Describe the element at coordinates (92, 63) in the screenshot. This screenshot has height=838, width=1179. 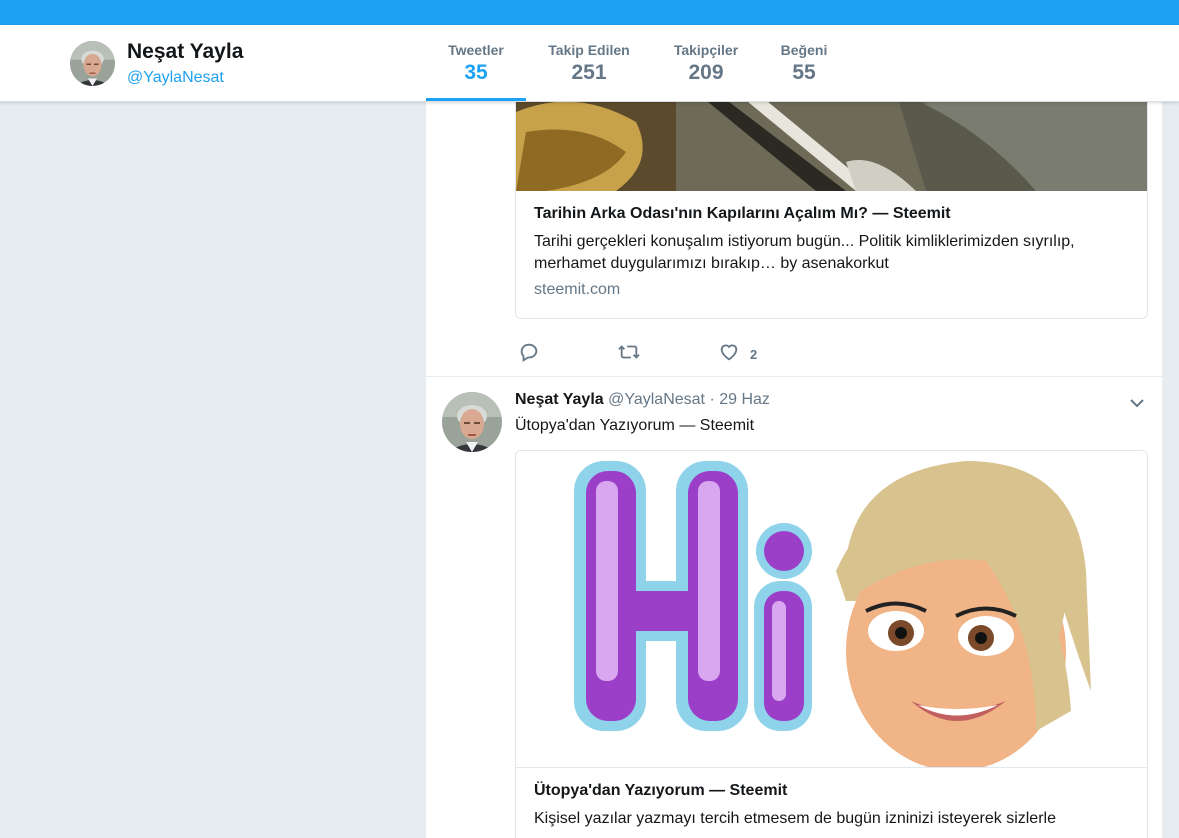
I see `profile-avatar` at that location.